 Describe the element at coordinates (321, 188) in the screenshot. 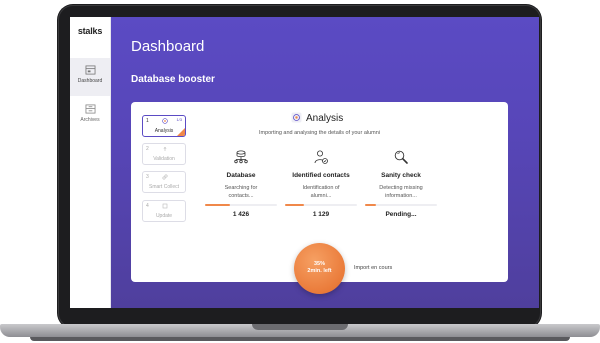

I see `metric-description-line: Identification of` at that location.